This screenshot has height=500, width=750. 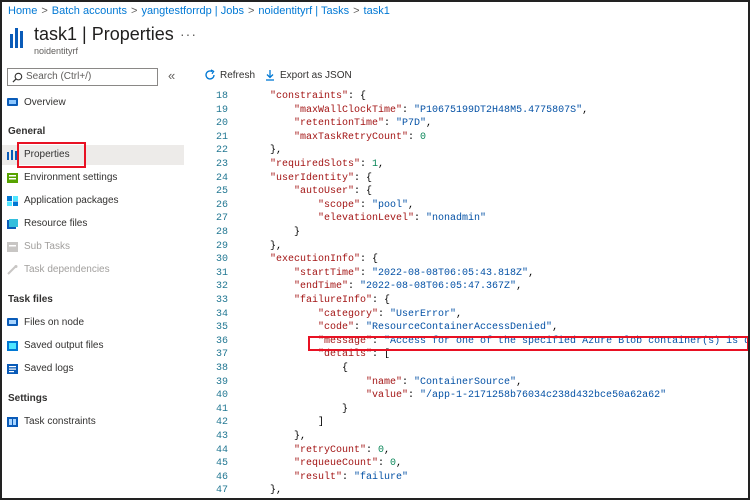 What do you see at coordinates (93, 224) in the screenshot?
I see `sidebar-item-resource-files: Resource files` at bounding box center [93, 224].